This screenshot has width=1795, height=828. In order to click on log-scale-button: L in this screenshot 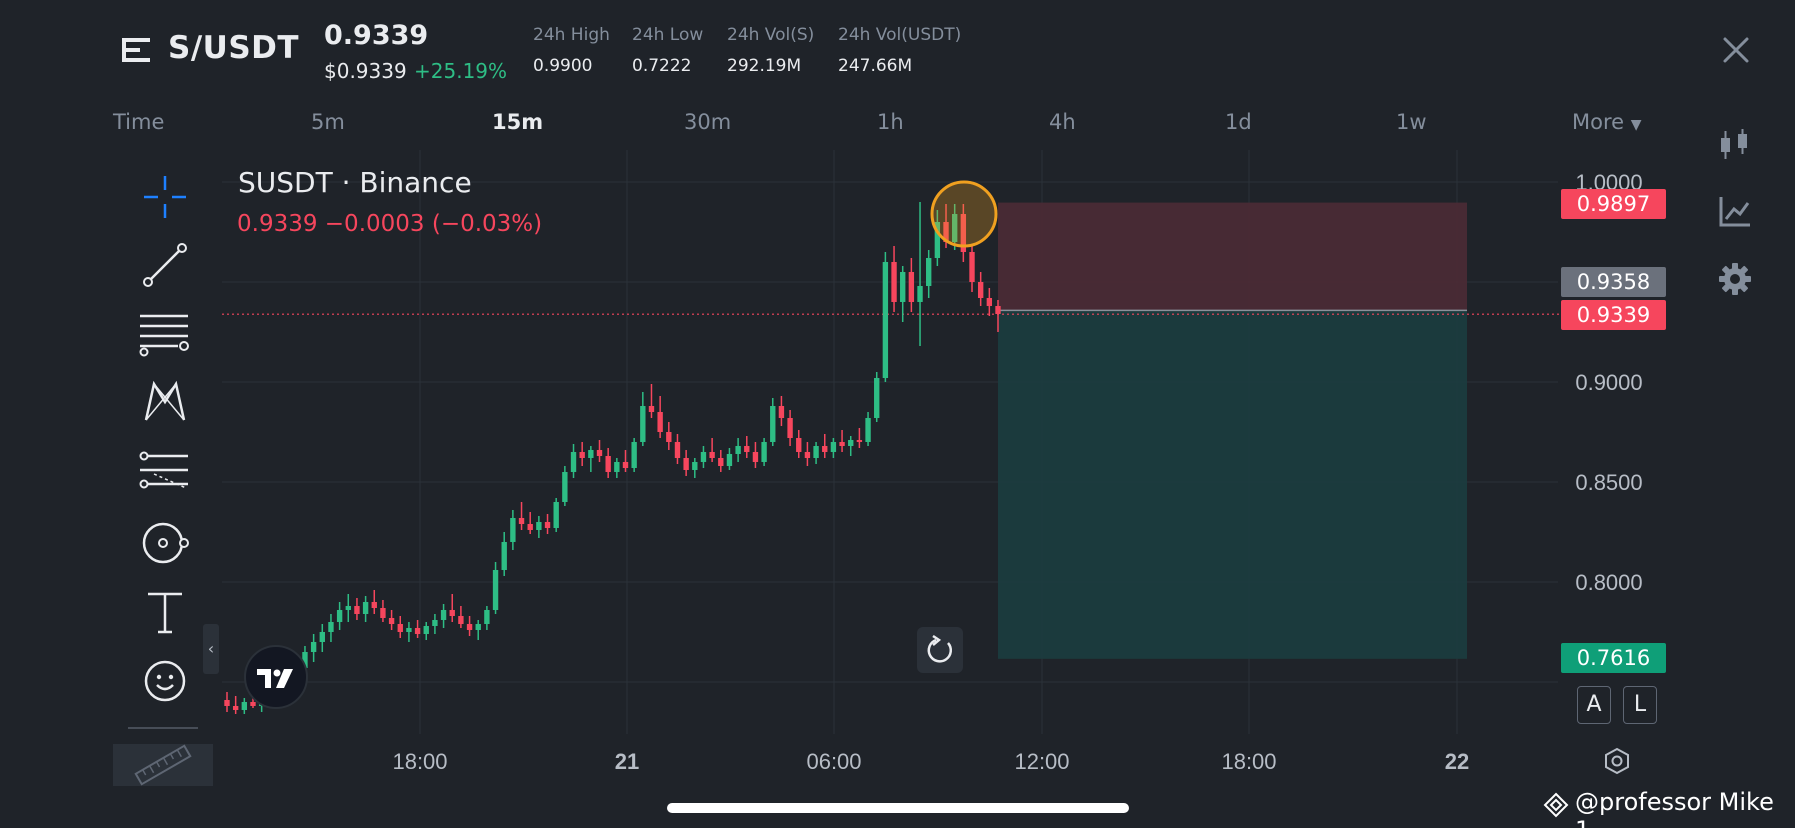, I will do `click(1640, 705)`.